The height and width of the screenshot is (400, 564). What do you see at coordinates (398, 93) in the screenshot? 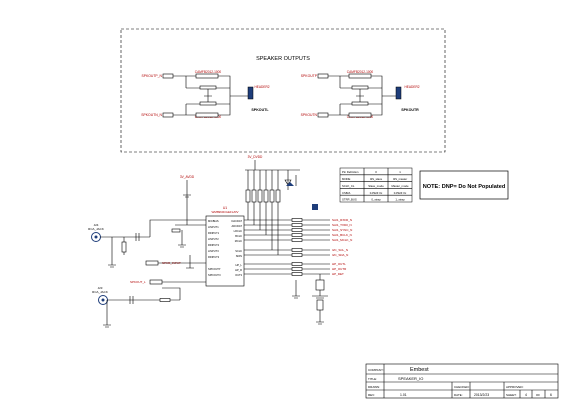
I see `speaker-right-connector` at bounding box center [398, 93].